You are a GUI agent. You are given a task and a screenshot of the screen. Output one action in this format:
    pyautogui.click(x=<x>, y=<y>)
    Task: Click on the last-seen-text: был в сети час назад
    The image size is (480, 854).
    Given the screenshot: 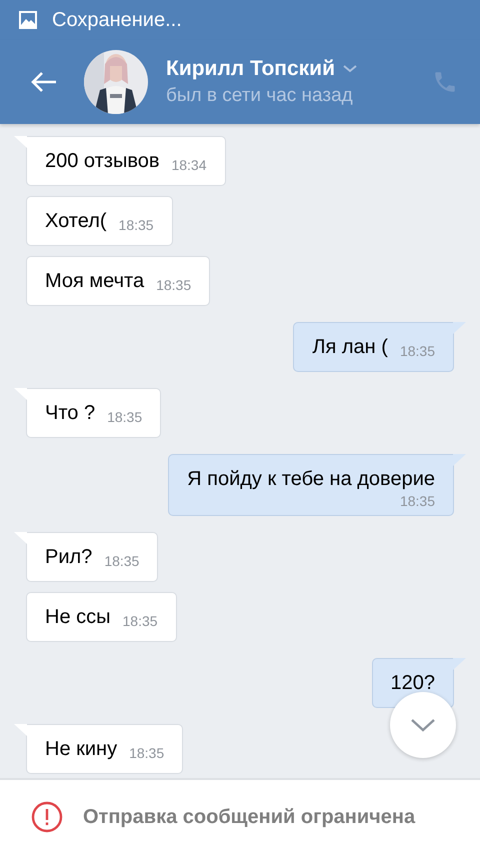 What is the action you would take?
    pyautogui.click(x=260, y=96)
    